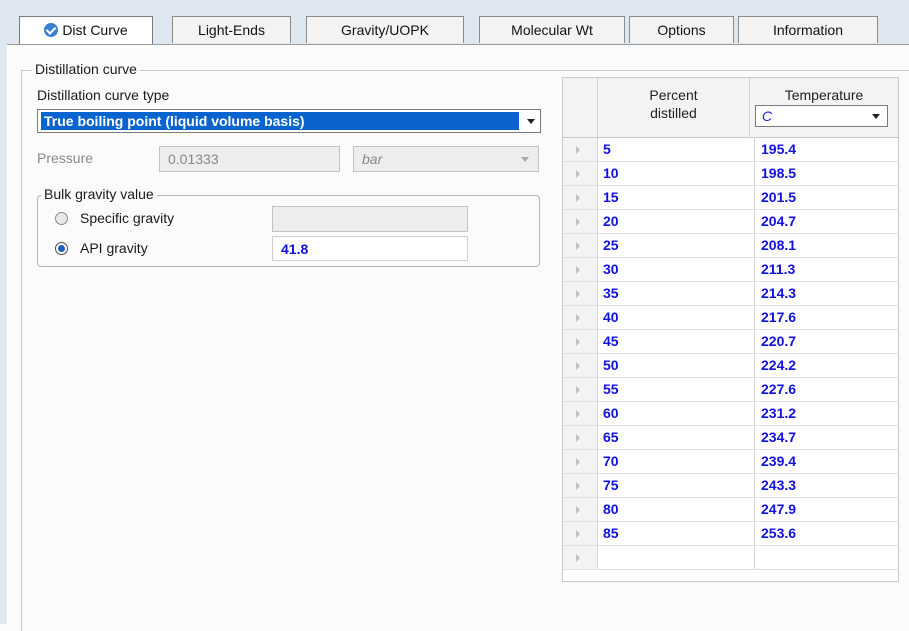 The height and width of the screenshot is (631, 909). What do you see at coordinates (249, 159) in the screenshot?
I see `pressure-field: 0.01333` at bounding box center [249, 159].